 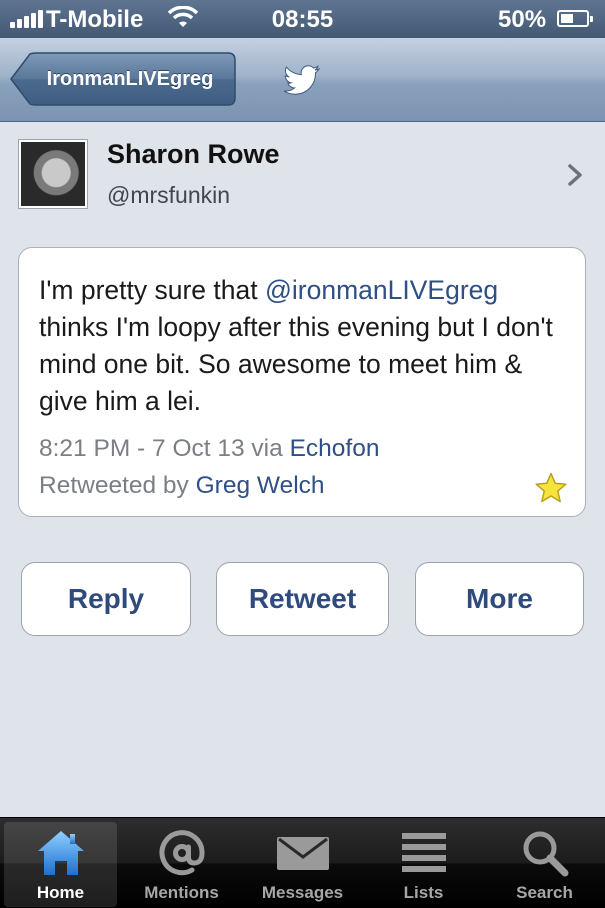 I want to click on battery-percentage: 50%, so click(x=522, y=19).